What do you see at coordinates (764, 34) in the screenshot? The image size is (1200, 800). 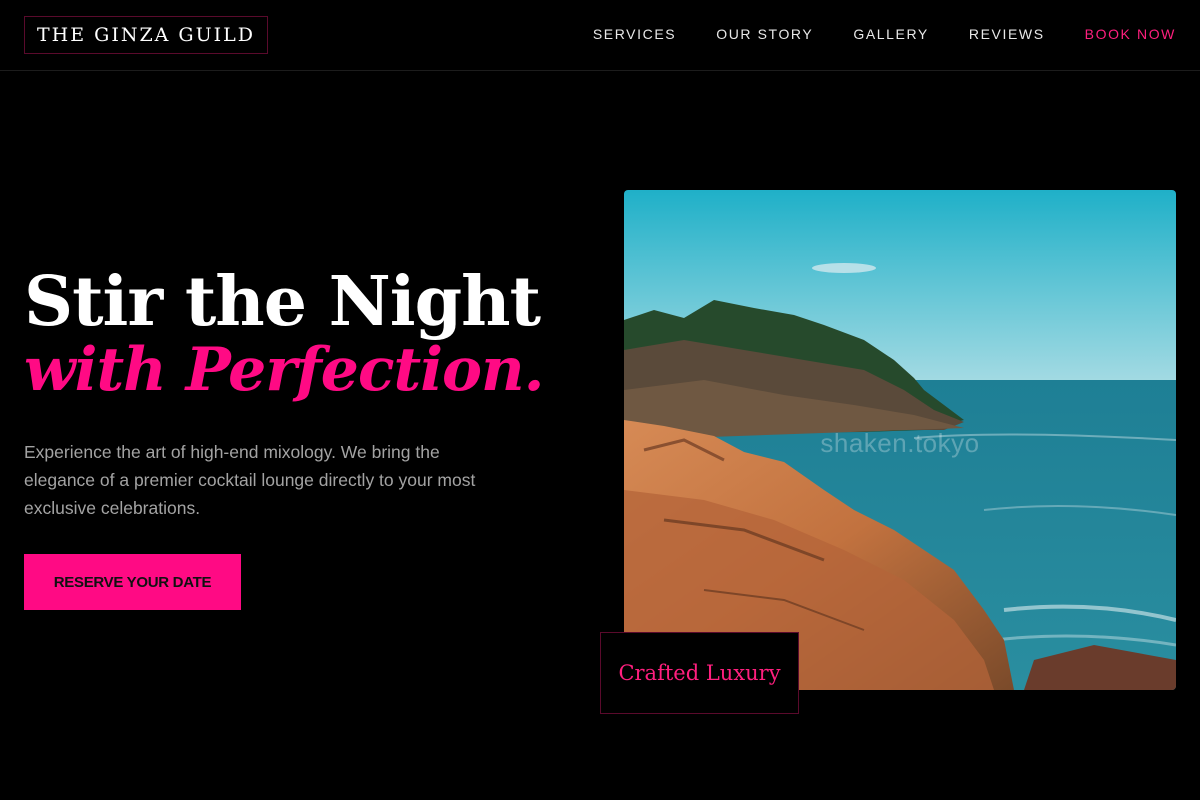 I see `nav-our-story: OUR STORY` at bounding box center [764, 34].